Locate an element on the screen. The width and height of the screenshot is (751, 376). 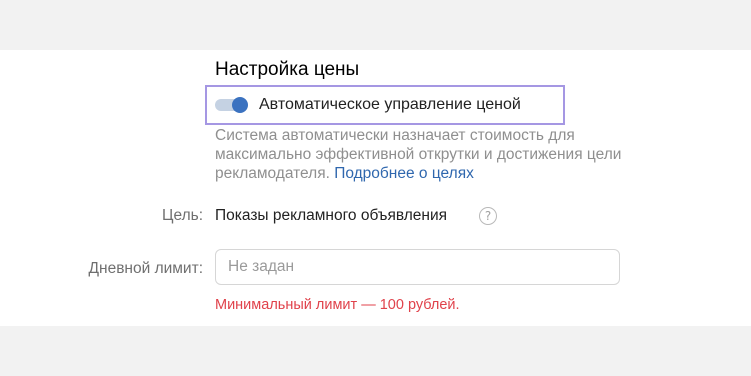
toggle-knob is located at coordinates (240, 105).